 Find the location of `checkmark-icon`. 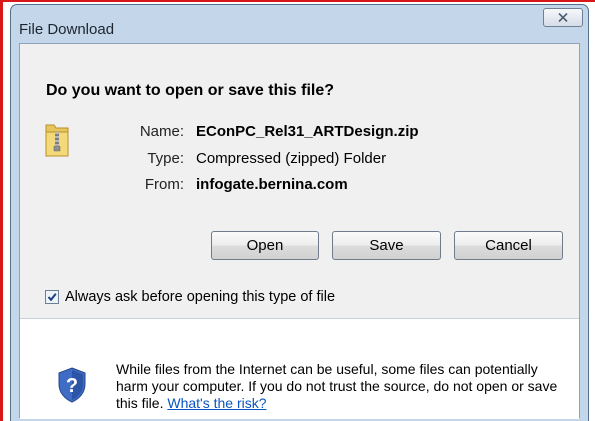

checkmark-icon is located at coordinates (52, 297).